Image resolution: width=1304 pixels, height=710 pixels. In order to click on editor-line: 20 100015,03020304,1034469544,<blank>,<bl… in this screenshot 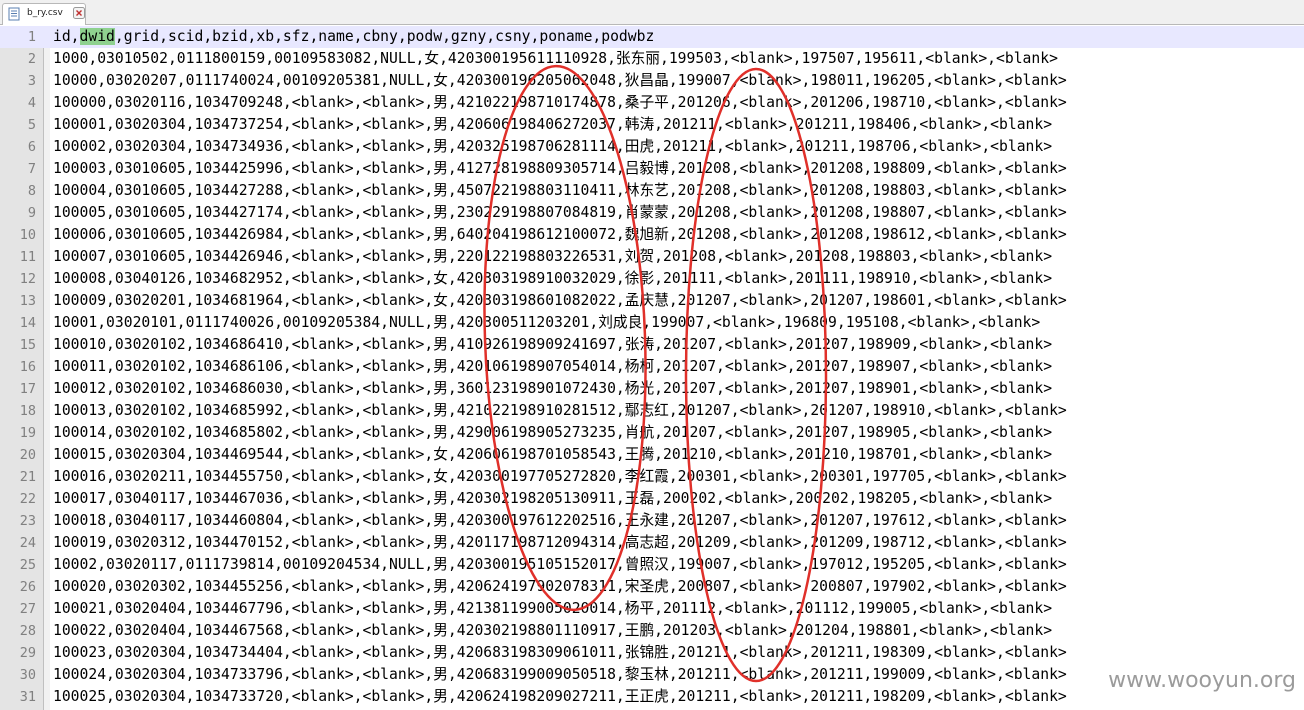, I will do `click(652, 455)`.